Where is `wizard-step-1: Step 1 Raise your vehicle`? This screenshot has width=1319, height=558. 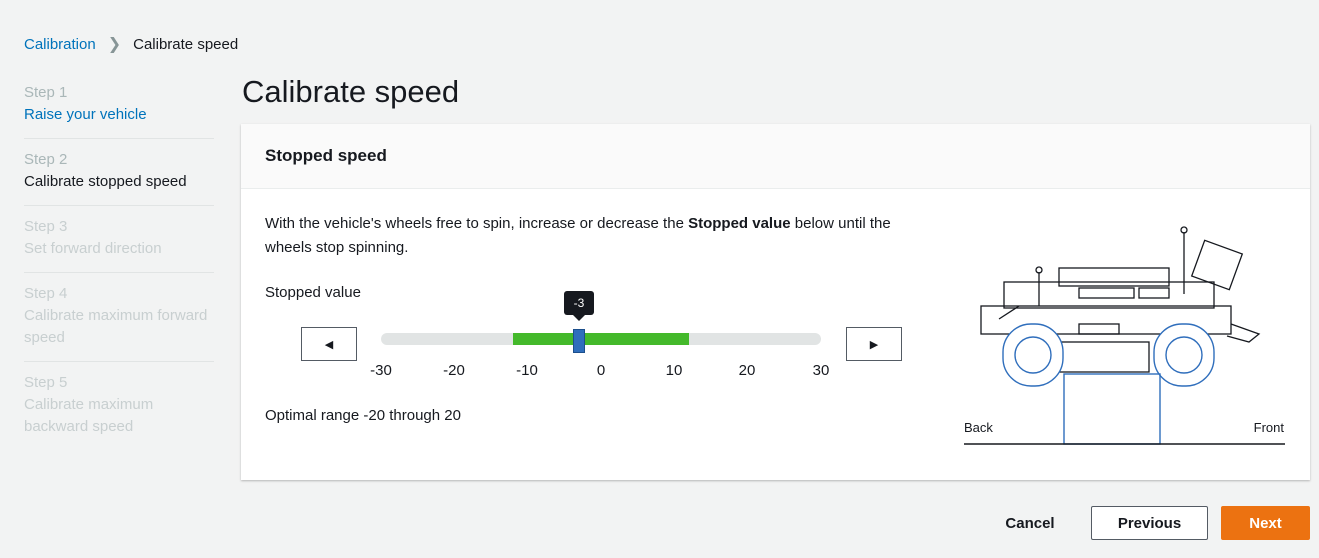 wizard-step-1: Step 1 Raise your vehicle is located at coordinates (119, 105).